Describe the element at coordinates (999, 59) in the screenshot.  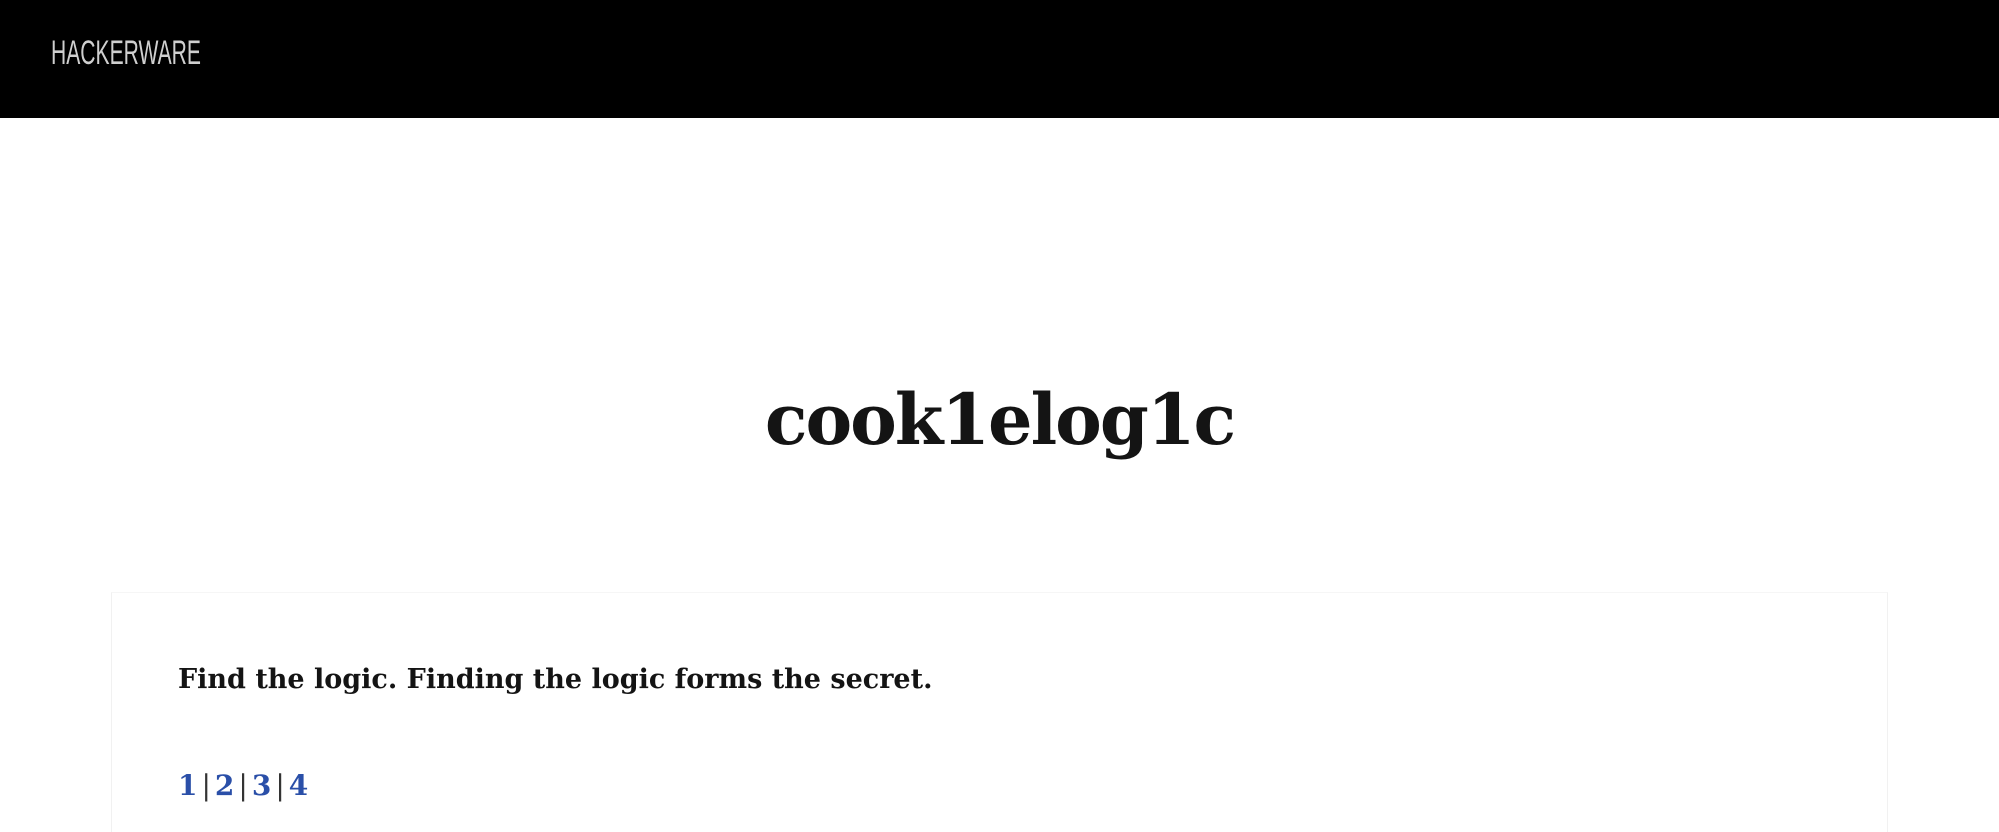
I see `top-navbar: HACKERWARE` at that location.